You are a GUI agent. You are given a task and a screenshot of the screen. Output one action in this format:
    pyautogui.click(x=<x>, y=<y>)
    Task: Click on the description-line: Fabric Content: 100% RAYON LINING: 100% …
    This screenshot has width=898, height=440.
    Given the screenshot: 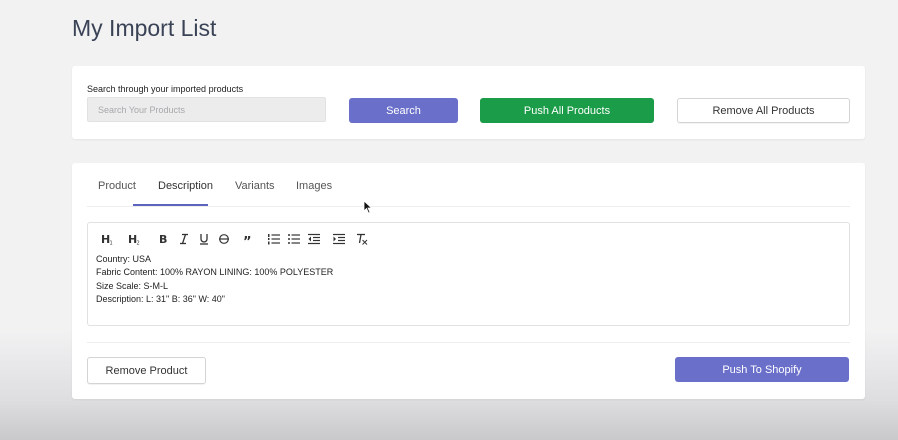 What is the action you would take?
    pyautogui.click(x=215, y=272)
    